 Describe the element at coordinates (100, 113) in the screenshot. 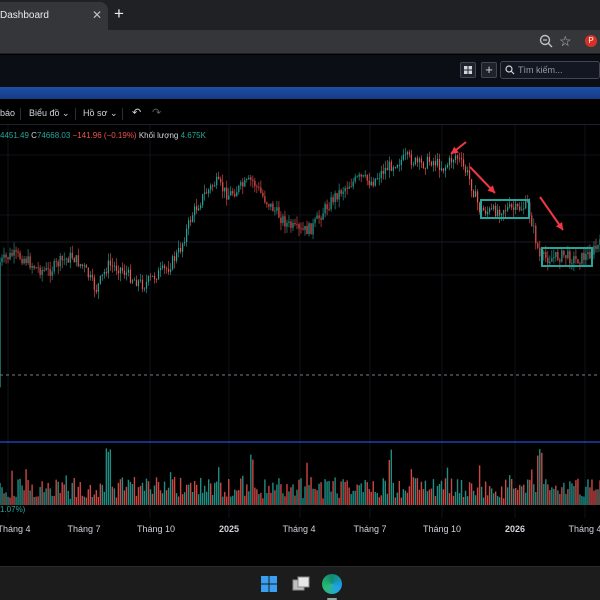

I see `toolbar-item-profile: Hồ sơ ⌄` at that location.